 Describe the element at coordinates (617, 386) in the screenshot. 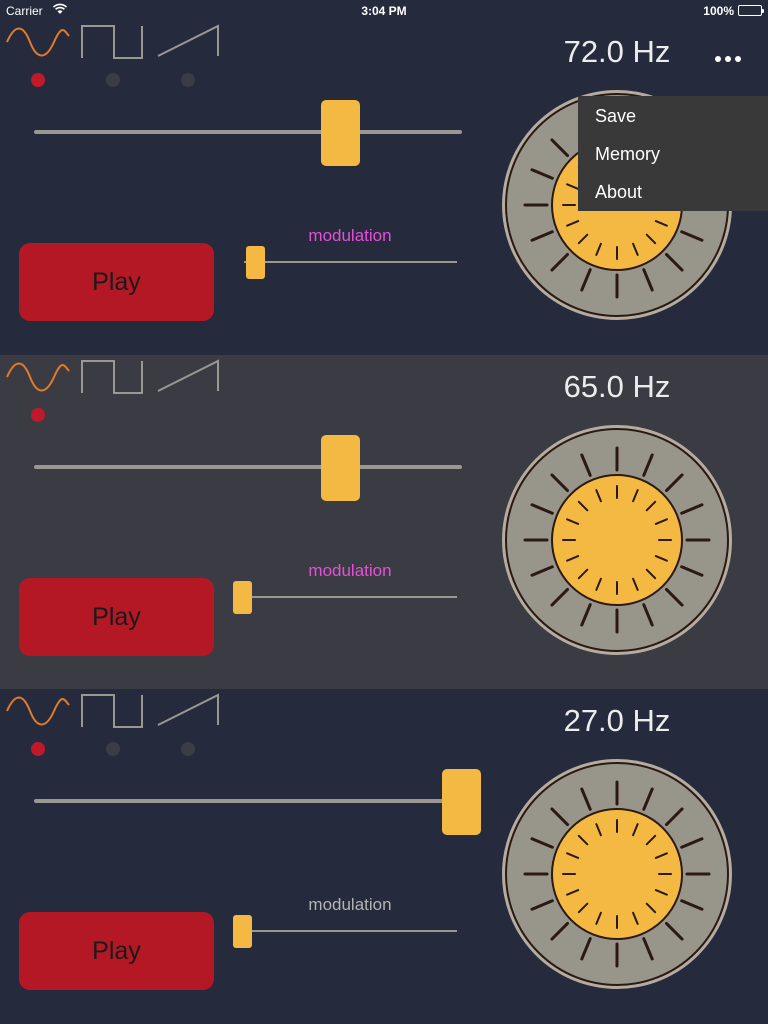

I see `frequency-readout: 65.0 Hz` at that location.